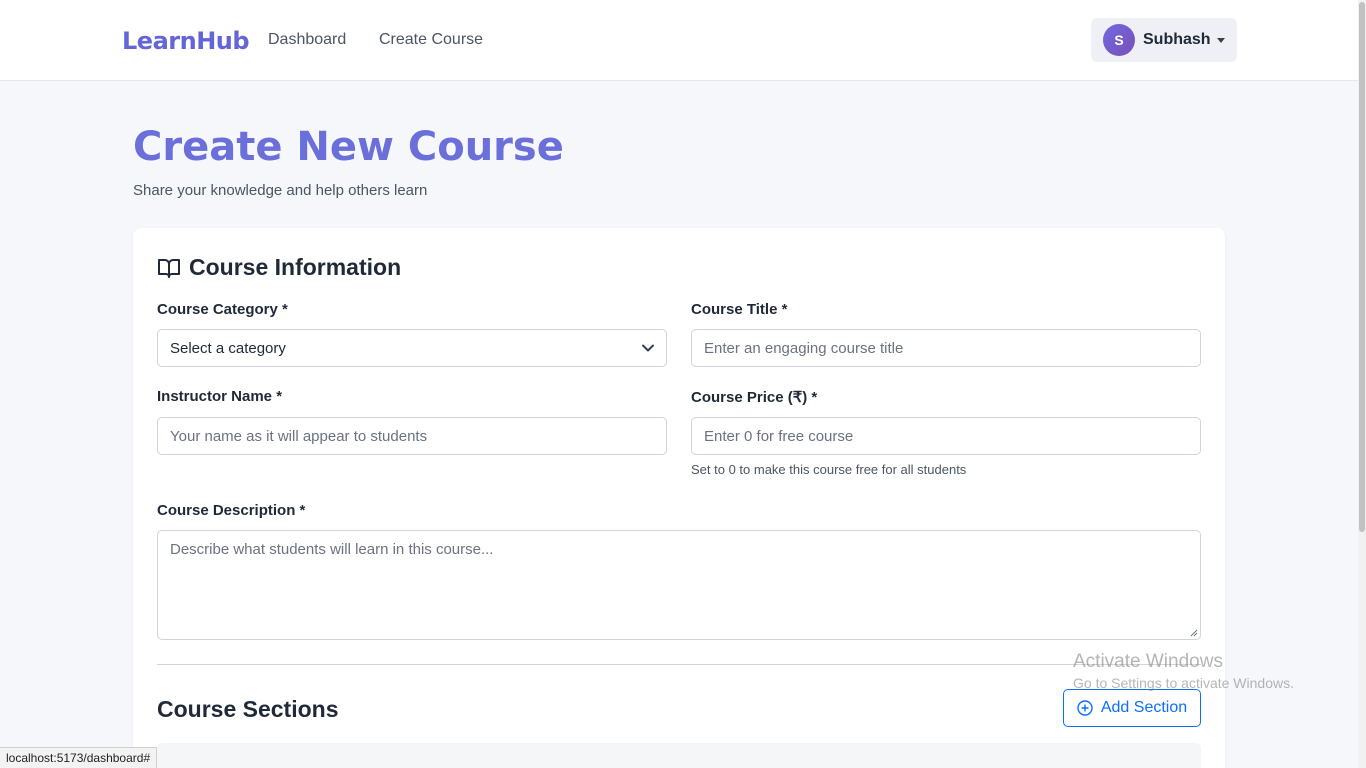  I want to click on instructor-label: Instructor Name *, so click(220, 396).